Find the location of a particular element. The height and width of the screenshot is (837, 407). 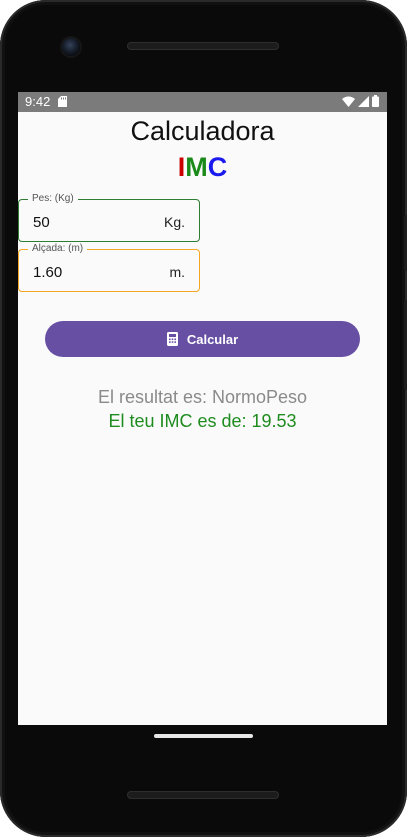

home-gesture-bar is located at coordinates (203, 736).